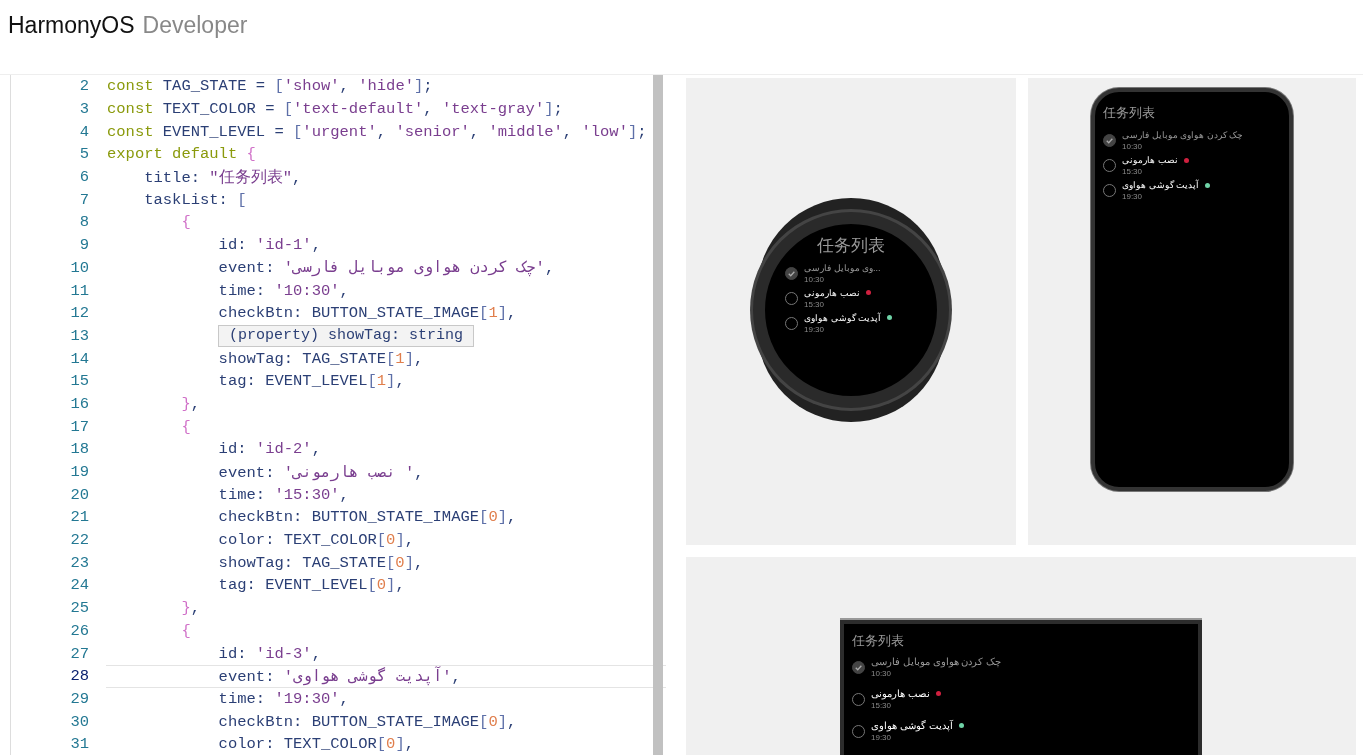 The width and height of the screenshot is (1363, 755). Describe the element at coordinates (79, 426) in the screenshot. I see `line-number: 17` at that location.